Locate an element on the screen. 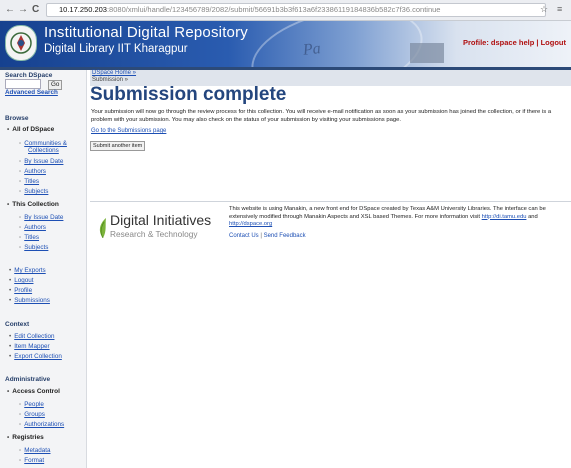 The height and width of the screenshot is (468, 571). format-link: Format is located at coordinates (34, 460).